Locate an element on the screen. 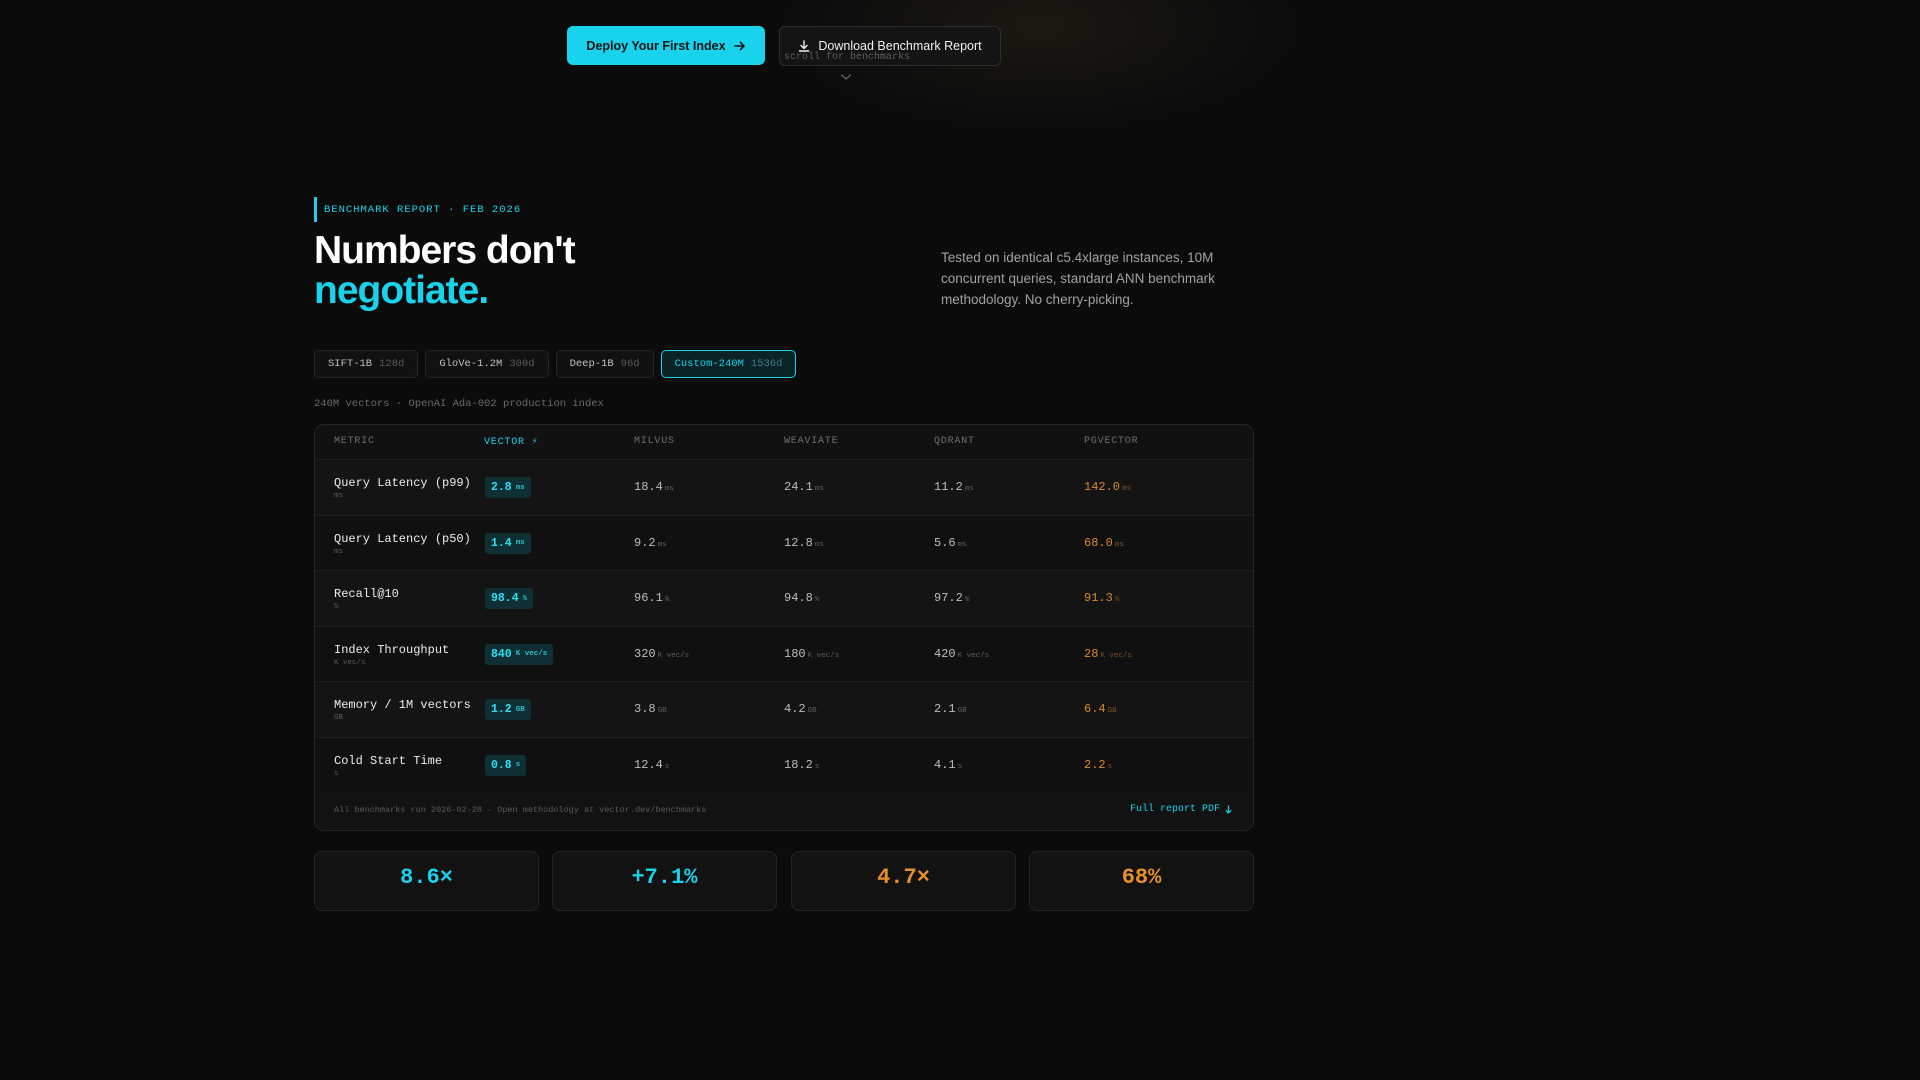 Image resolution: width=1920 pixels, height=1080 pixels. dataset-tab: GloVe-1.2M 300d is located at coordinates (487, 364).